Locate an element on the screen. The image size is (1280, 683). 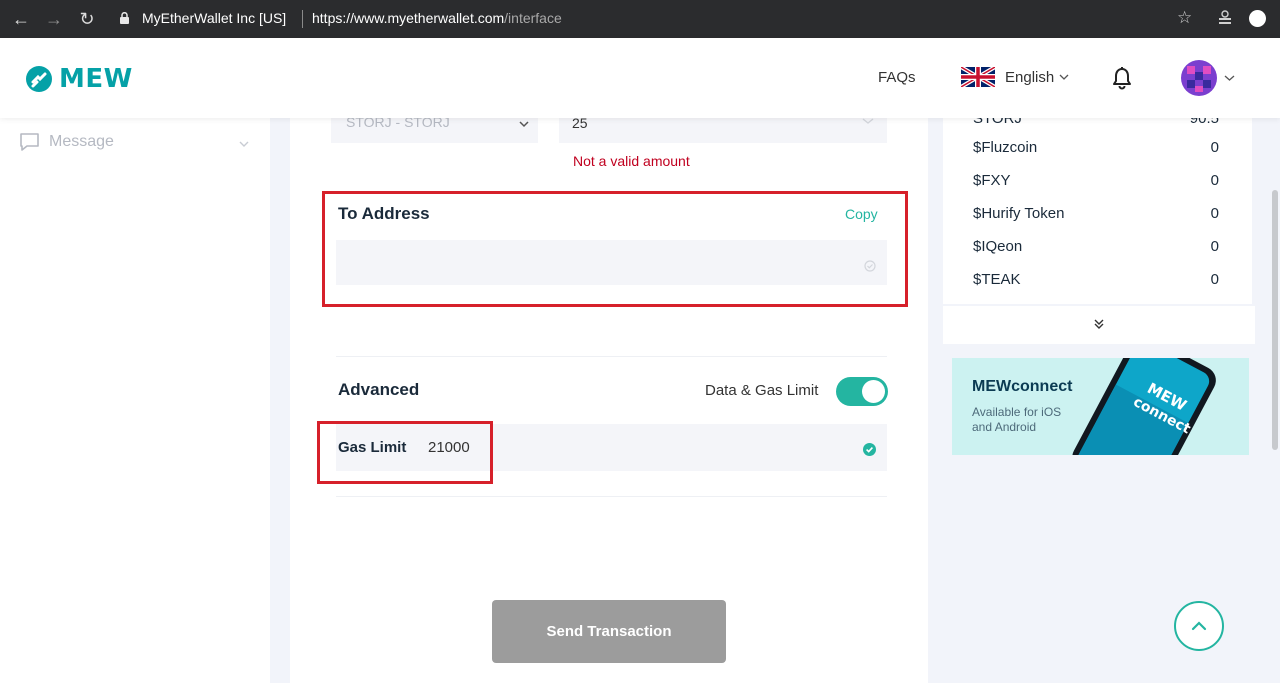
mew-logo: MEW is located at coordinates (79, 79).